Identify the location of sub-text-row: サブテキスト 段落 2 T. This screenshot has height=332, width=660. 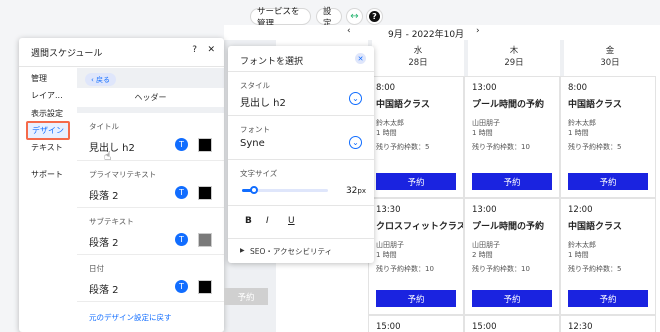
(150, 230).